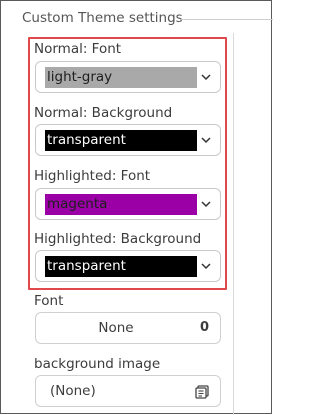 This screenshot has width=320, height=415. What do you see at coordinates (73, 391) in the screenshot?
I see `background-image-value: (None)` at bounding box center [73, 391].